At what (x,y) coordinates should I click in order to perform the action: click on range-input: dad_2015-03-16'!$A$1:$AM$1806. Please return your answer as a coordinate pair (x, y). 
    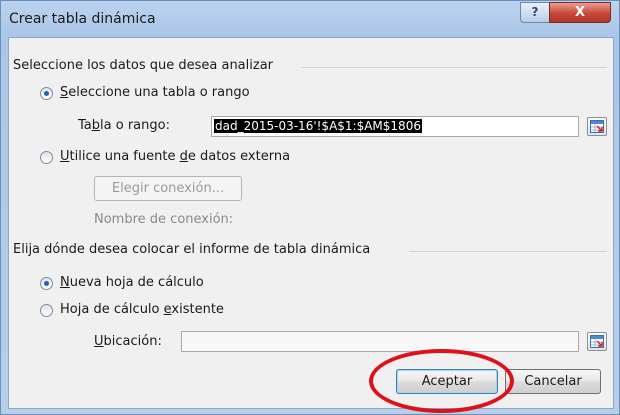
    Looking at the image, I should click on (395, 126).